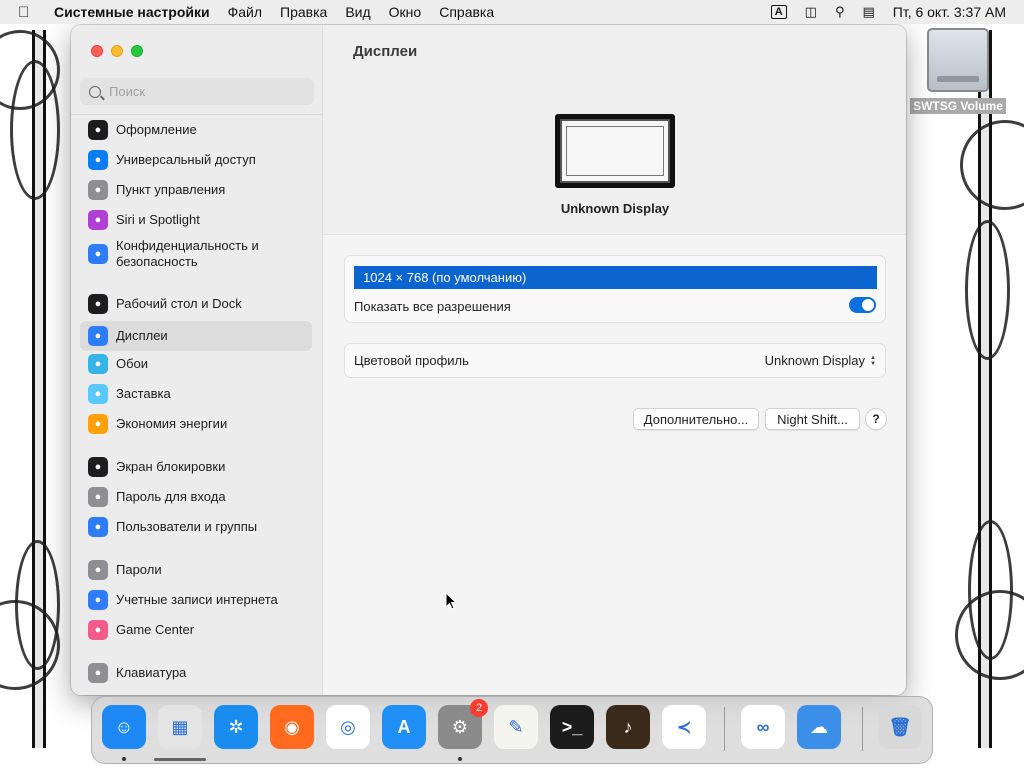 The width and height of the screenshot is (1024, 768). What do you see at coordinates (197, 91) in the screenshot?
I see `search-field: Поиск` at bounding box center [197, 91].